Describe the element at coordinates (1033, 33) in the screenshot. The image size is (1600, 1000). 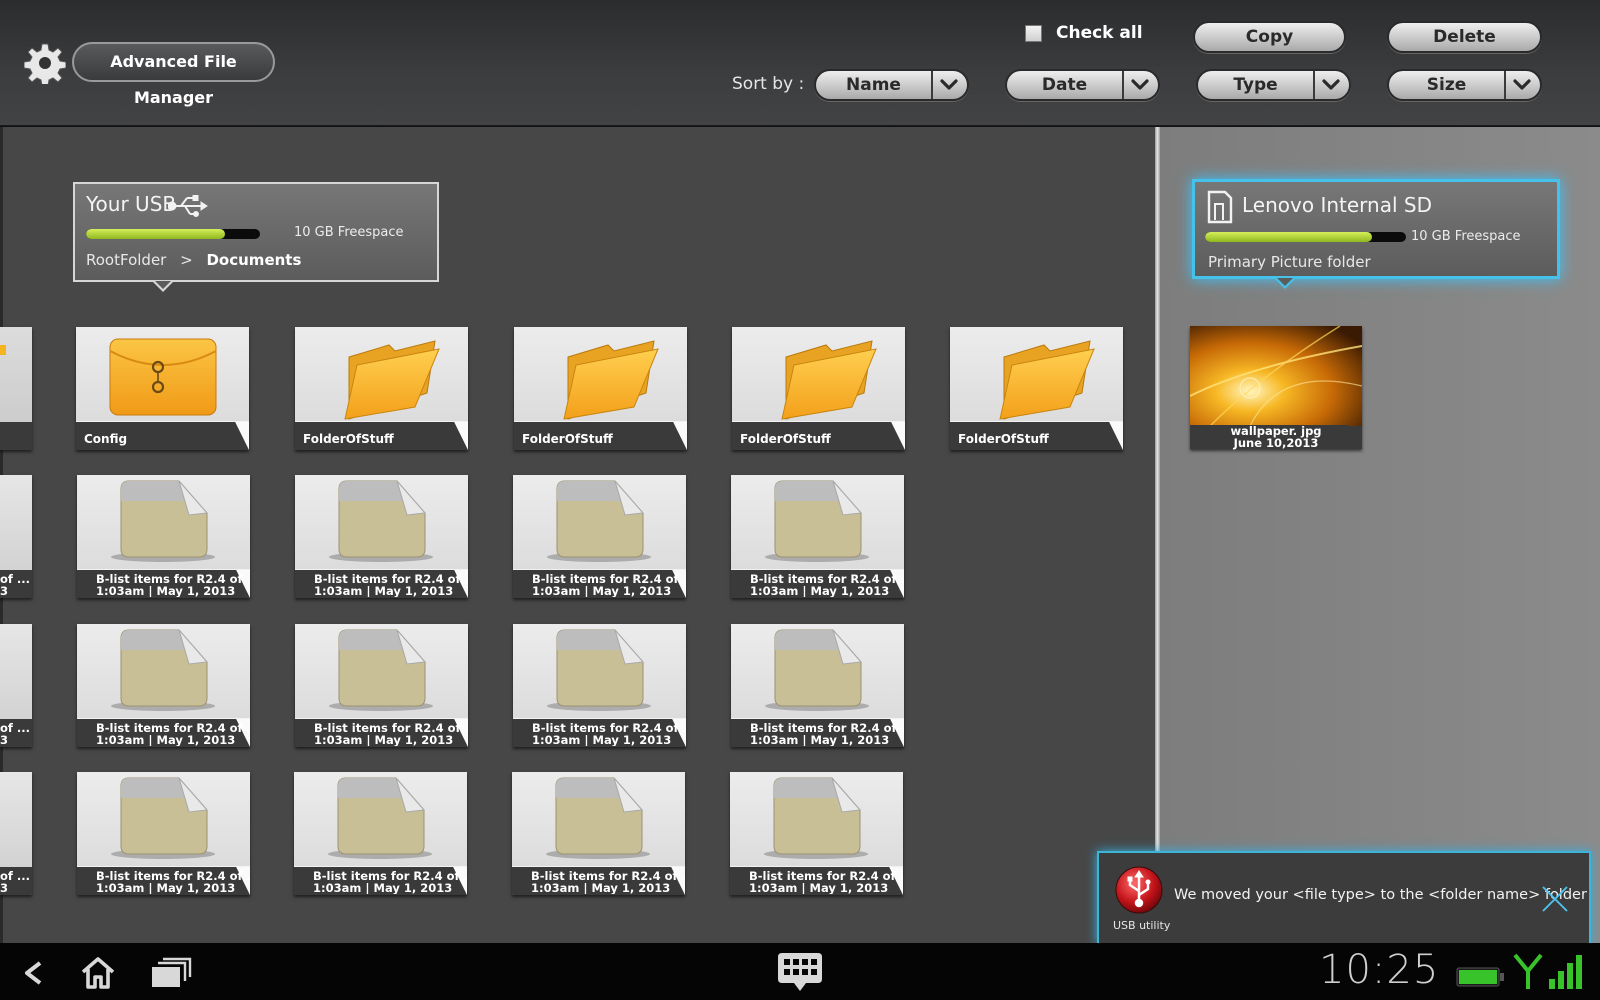
I see `check-all-checkbox` at that location.